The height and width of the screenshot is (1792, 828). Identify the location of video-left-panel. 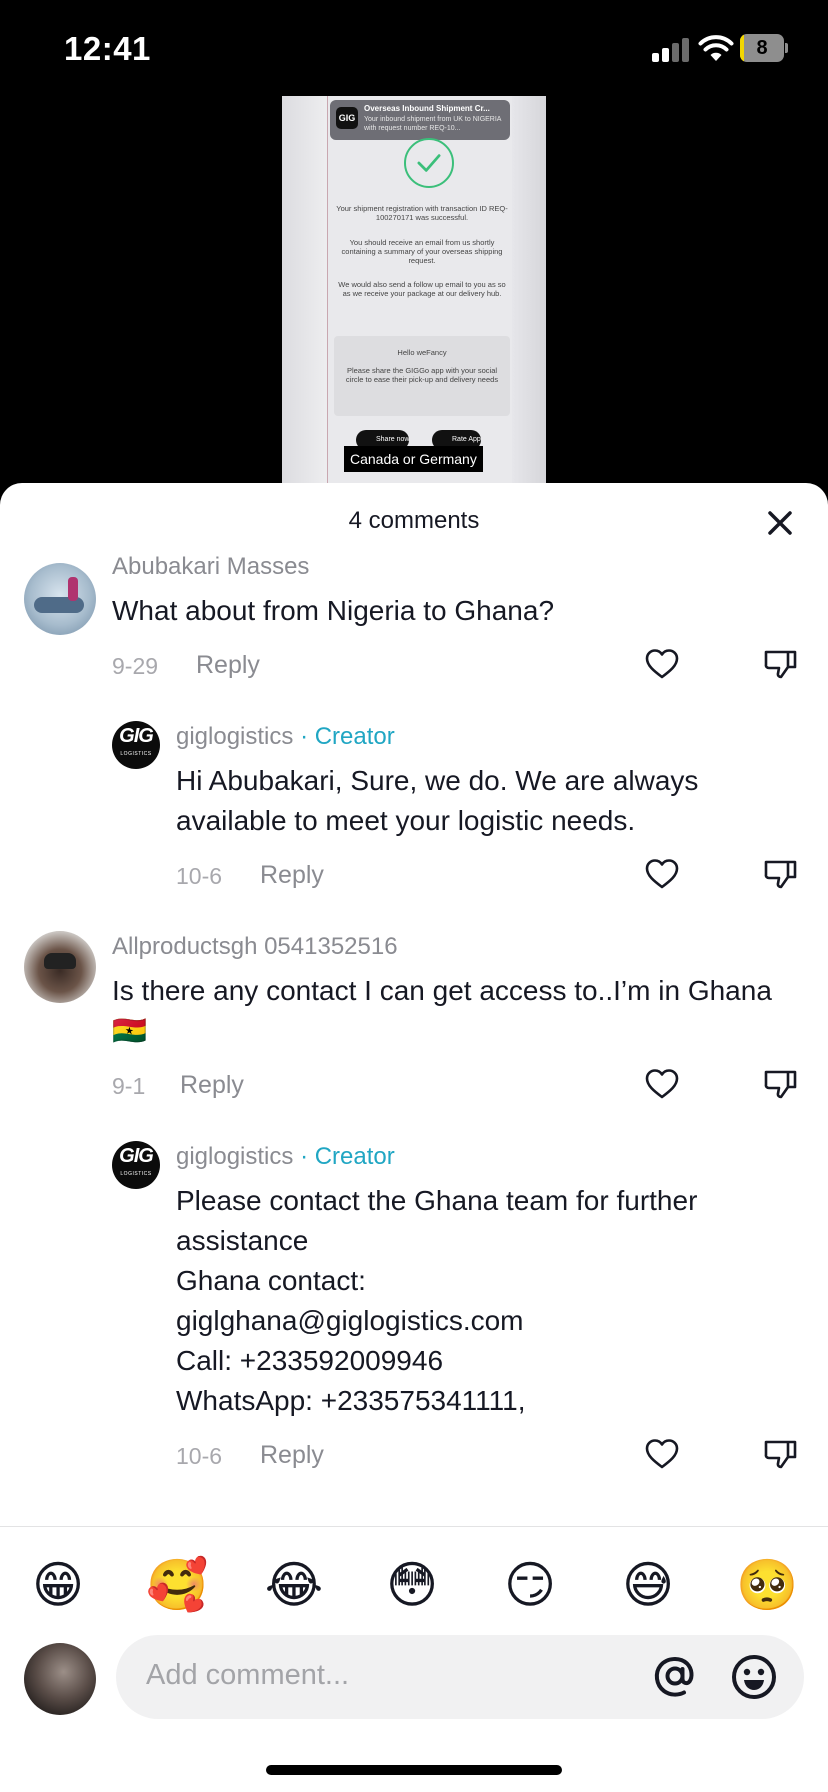
(305, 291).